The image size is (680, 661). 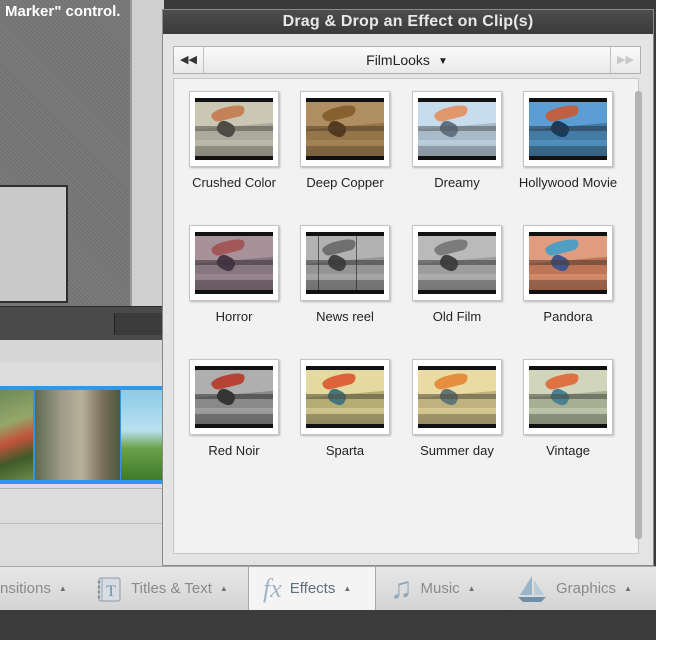 I want to click on track-divider, so click(x=82, y=523).